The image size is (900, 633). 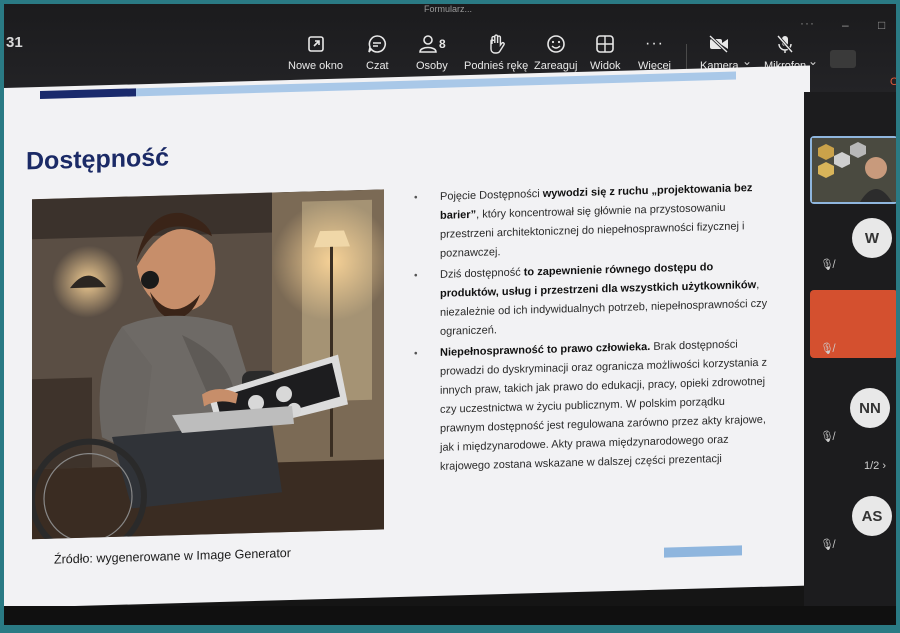 What do you see at coordinates (377, 66) in the screenshot?
I see `chat-label: Czat` at bounding box center [377, 66].